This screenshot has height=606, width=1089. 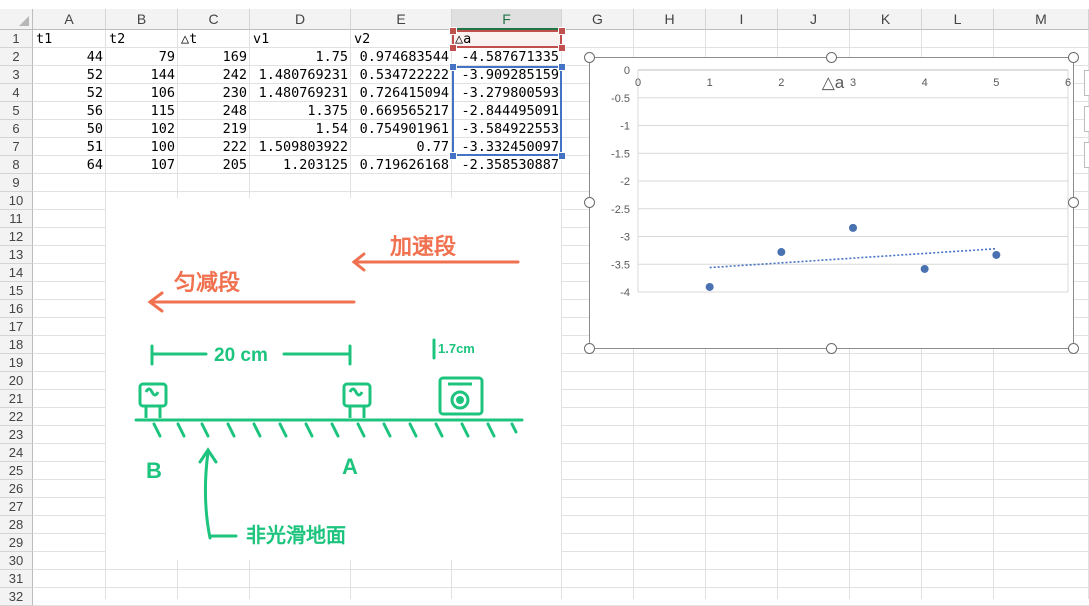 I want to click on chart-resize-handle-bottom-left, so click(x=589, y=348).